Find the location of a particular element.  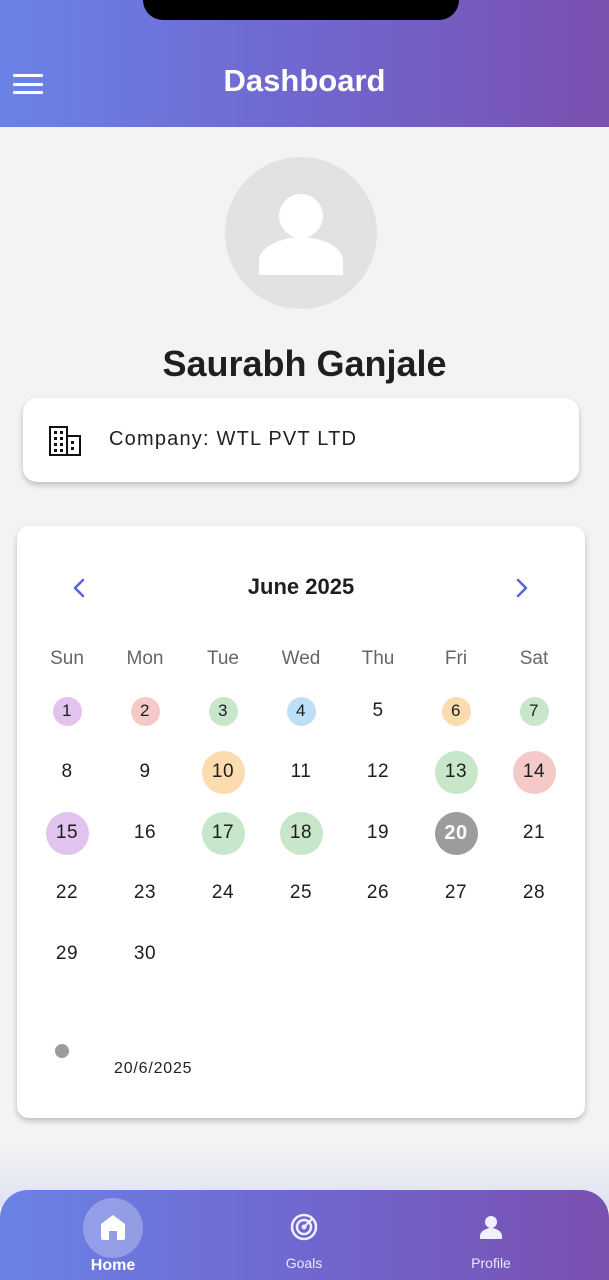

calendar-month-title: June 2025 is located at coordinates (301, 586).